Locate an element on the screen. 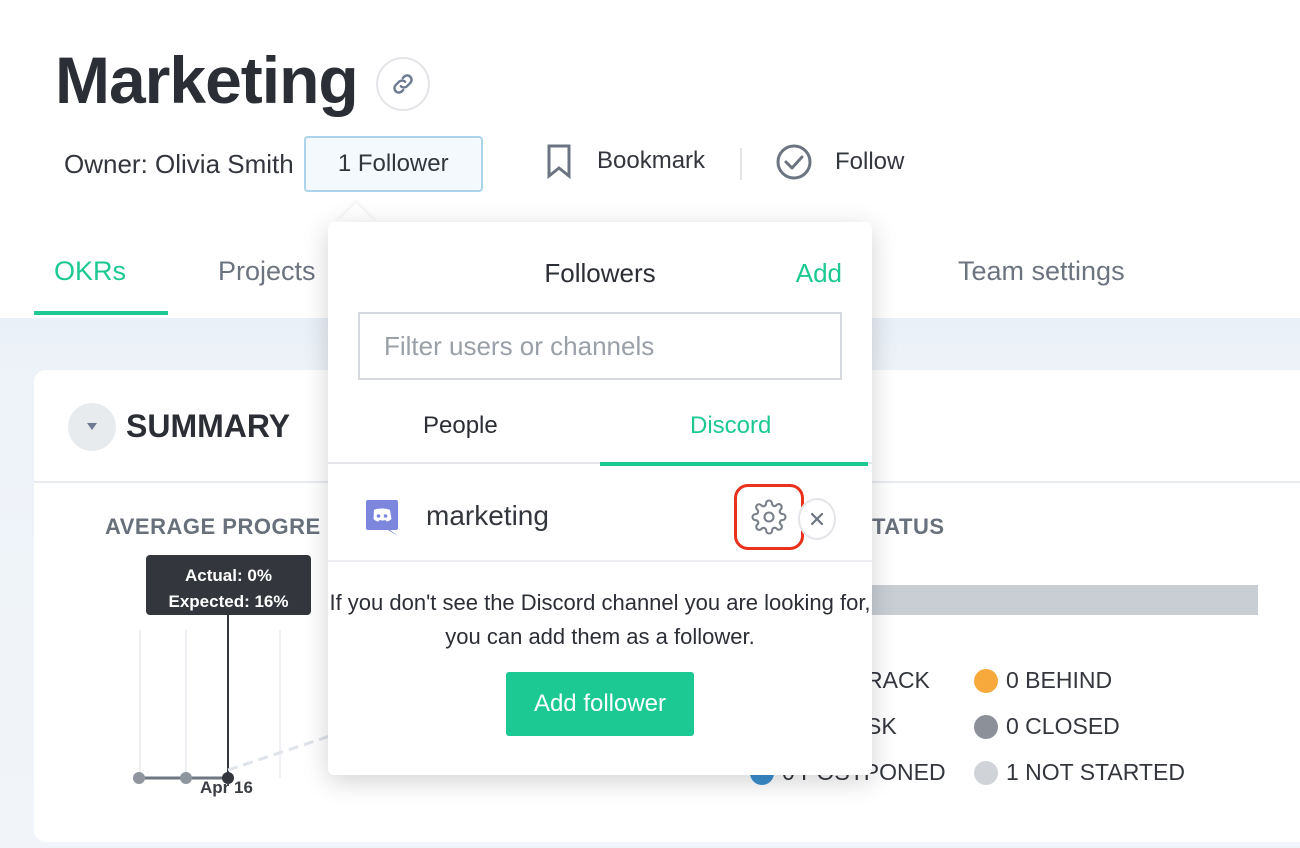 This screenshot has width=1300, height=848. followers-button: 1 Follower is located at coordinates (393, 164).